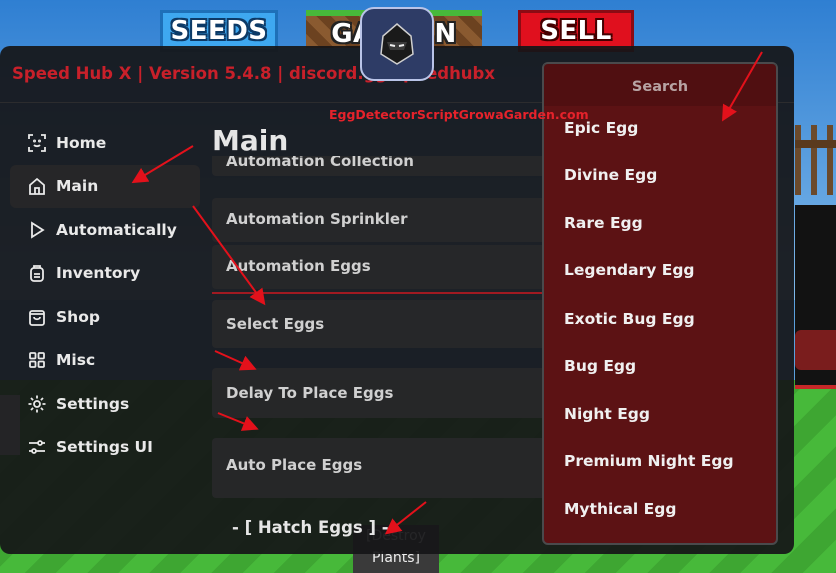  I want to click on option-label: Select Eggs, so click(275, 324).